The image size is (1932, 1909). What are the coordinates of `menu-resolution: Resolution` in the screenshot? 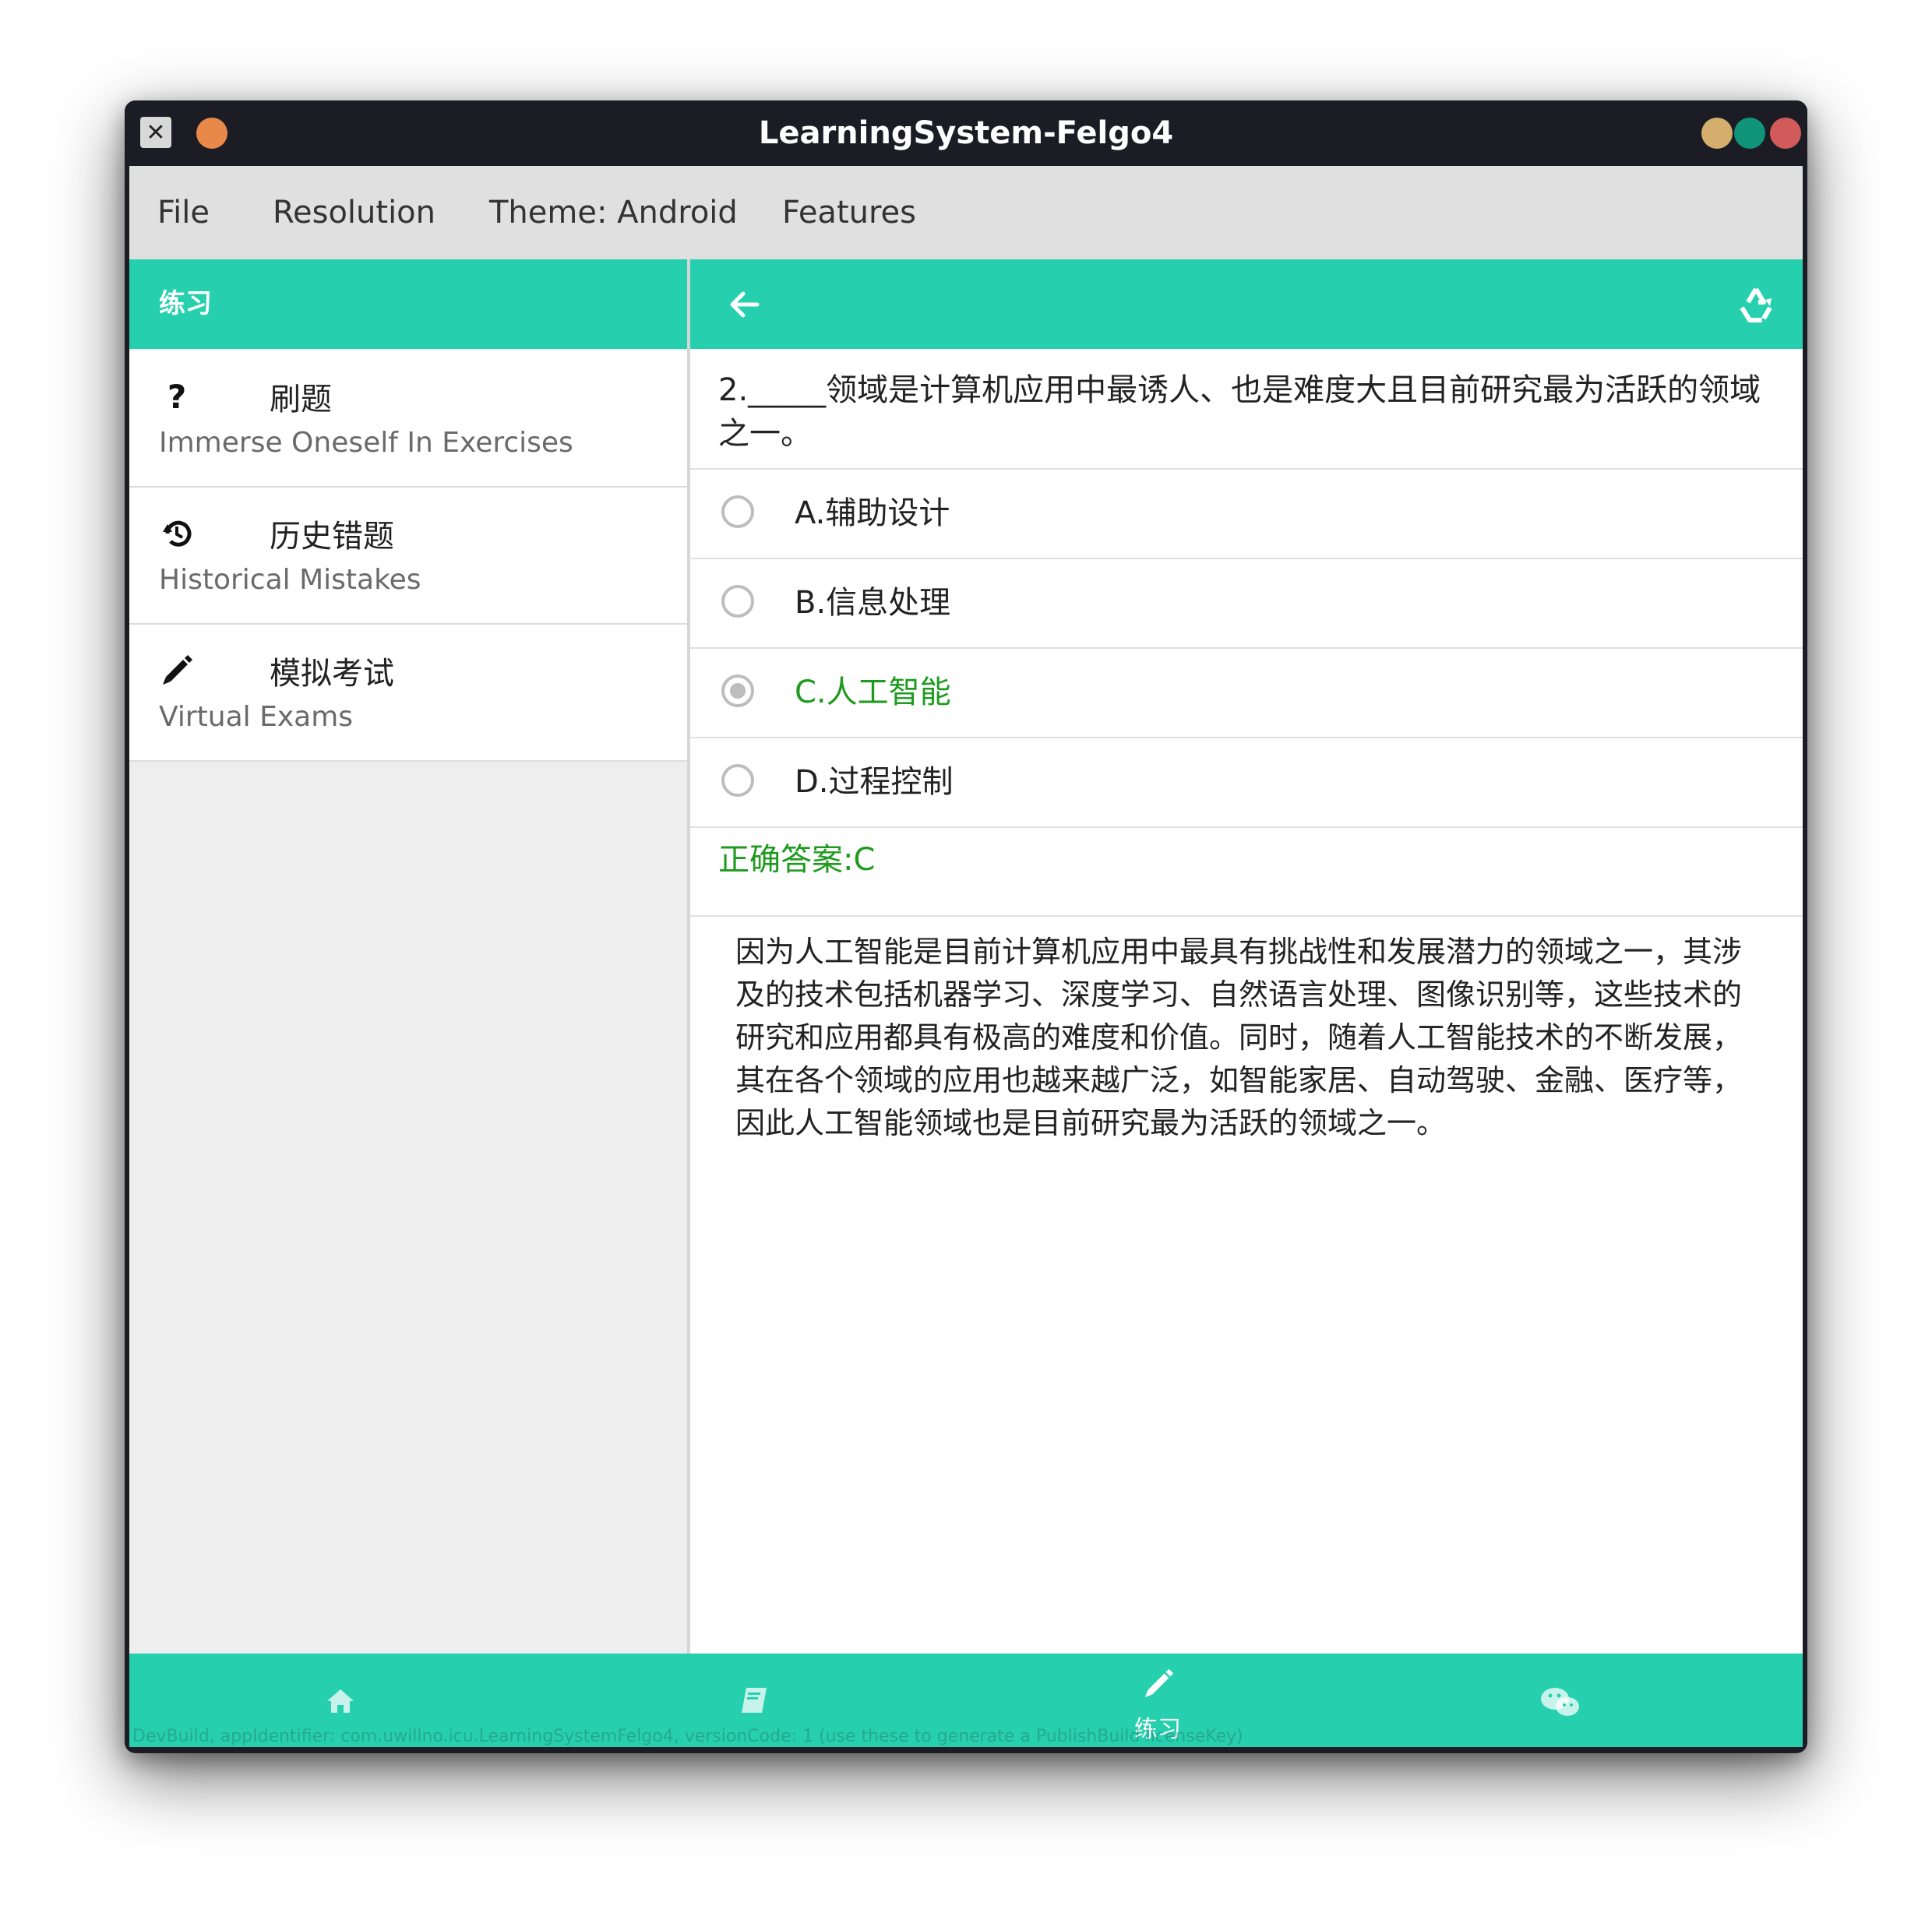 It's located at (354, 212).